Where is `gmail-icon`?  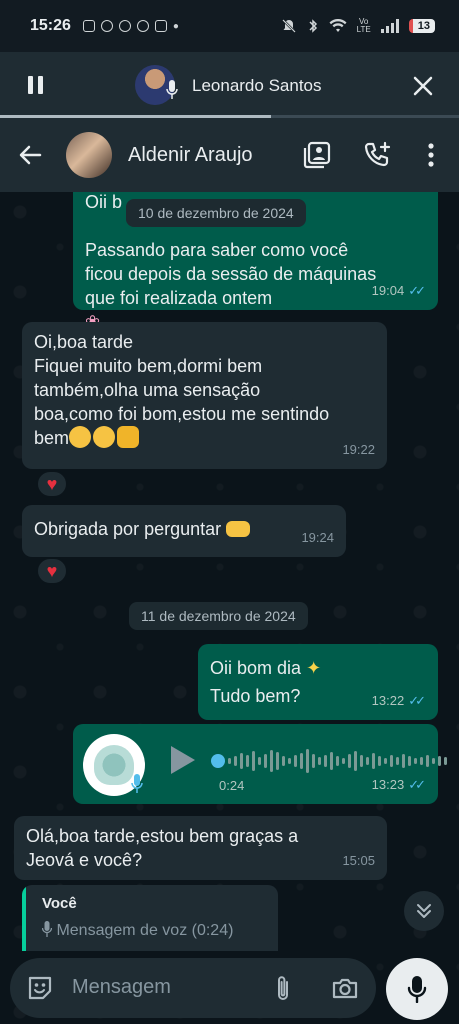
gmail-icon is located at coordinates (160, 26).